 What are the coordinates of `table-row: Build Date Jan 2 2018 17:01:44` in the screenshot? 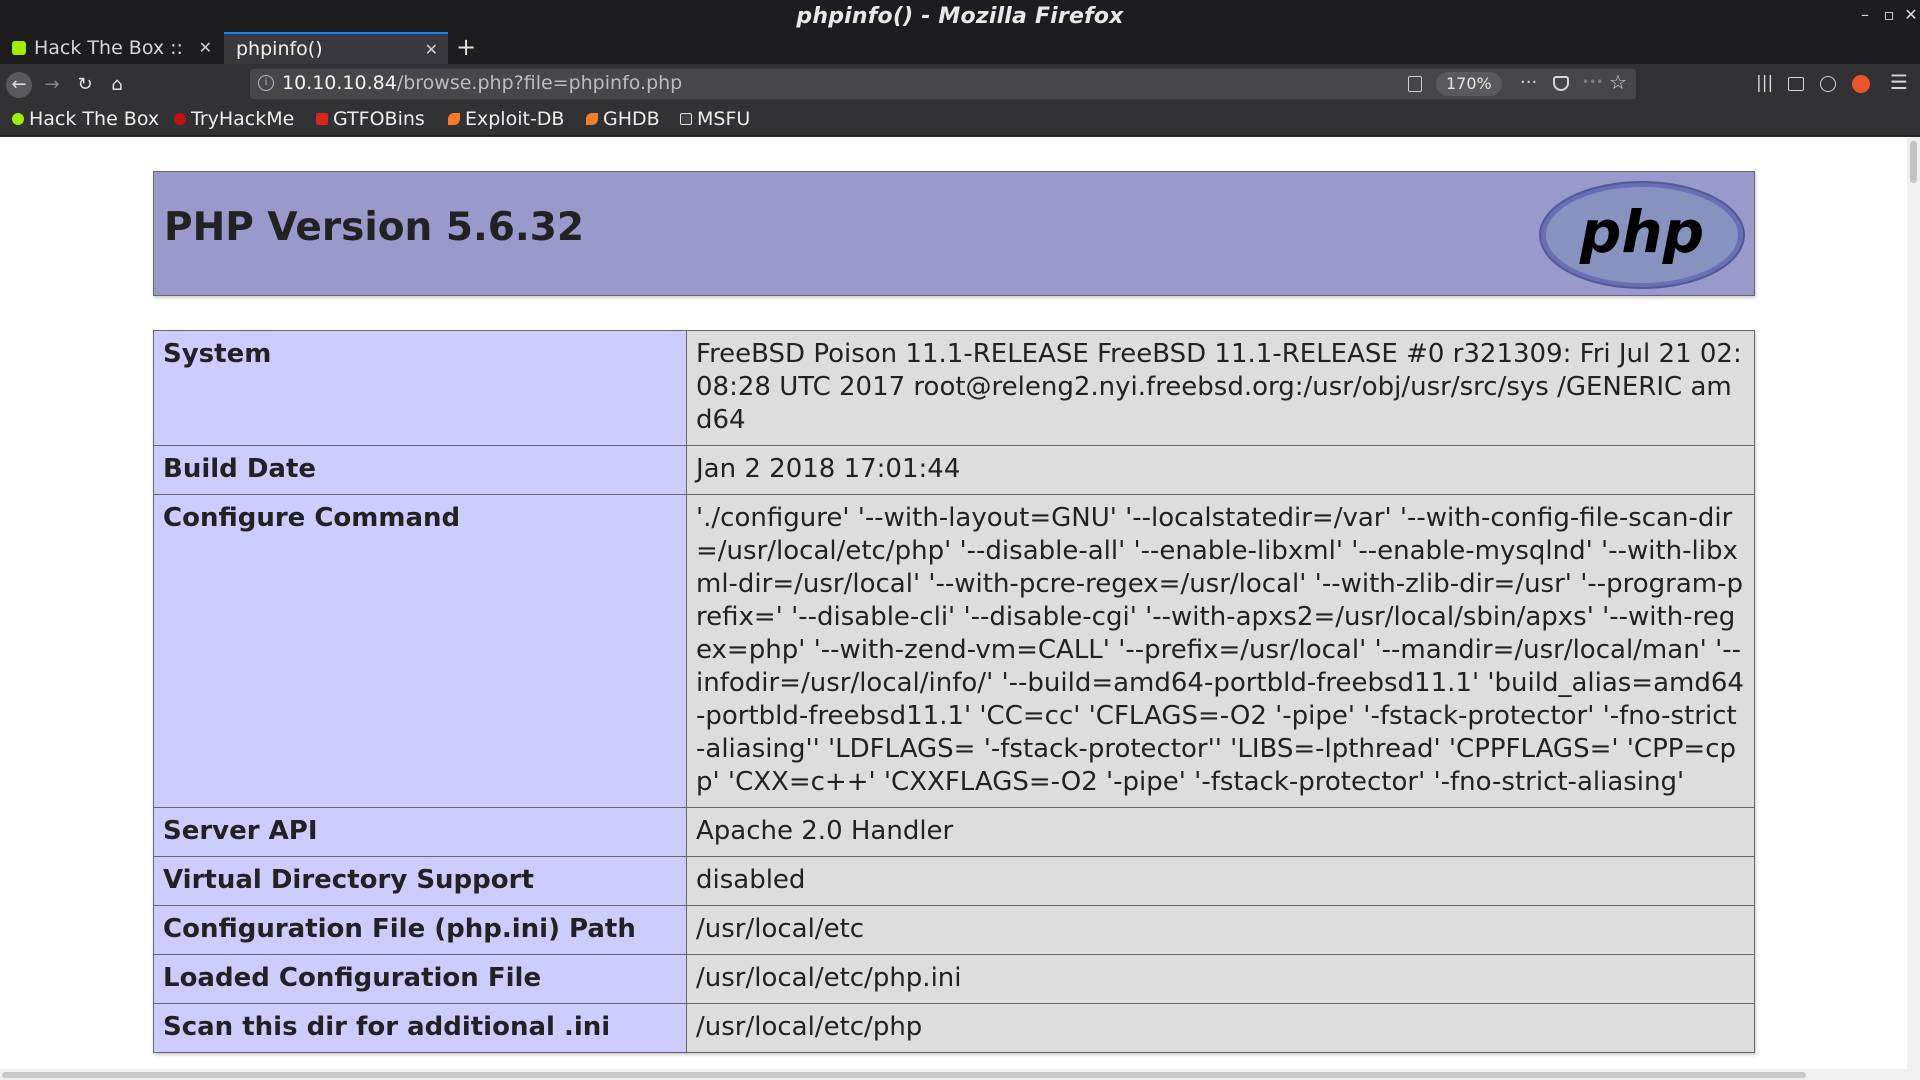 It's located at (954, 470).